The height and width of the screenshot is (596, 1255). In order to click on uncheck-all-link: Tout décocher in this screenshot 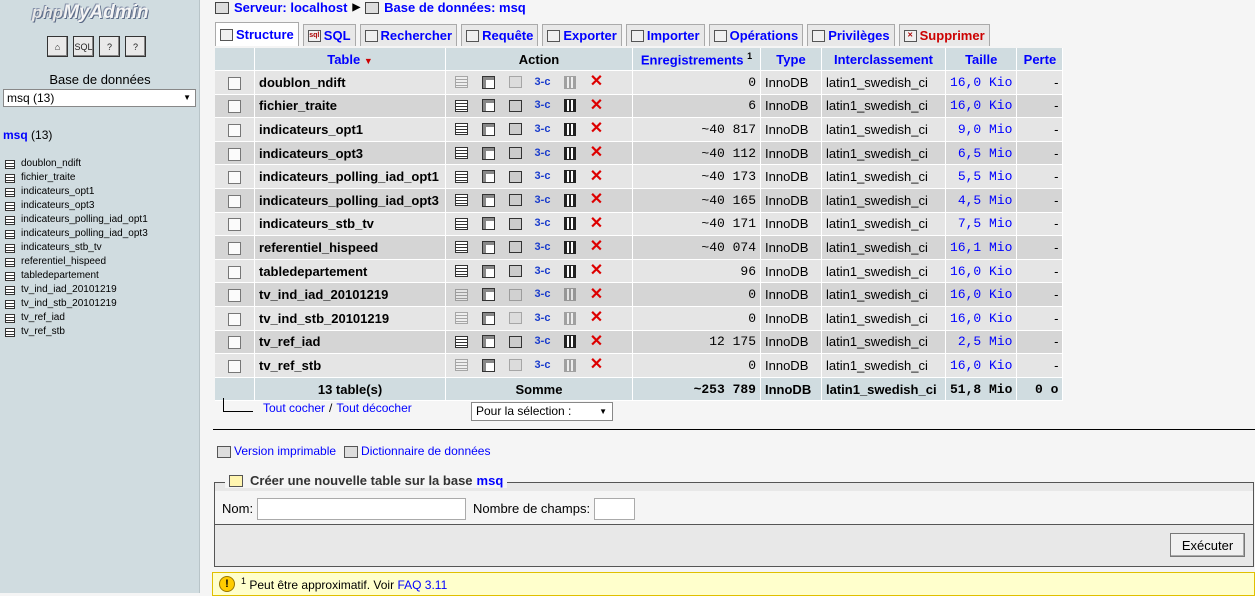, I will do `click(373, 408)`.